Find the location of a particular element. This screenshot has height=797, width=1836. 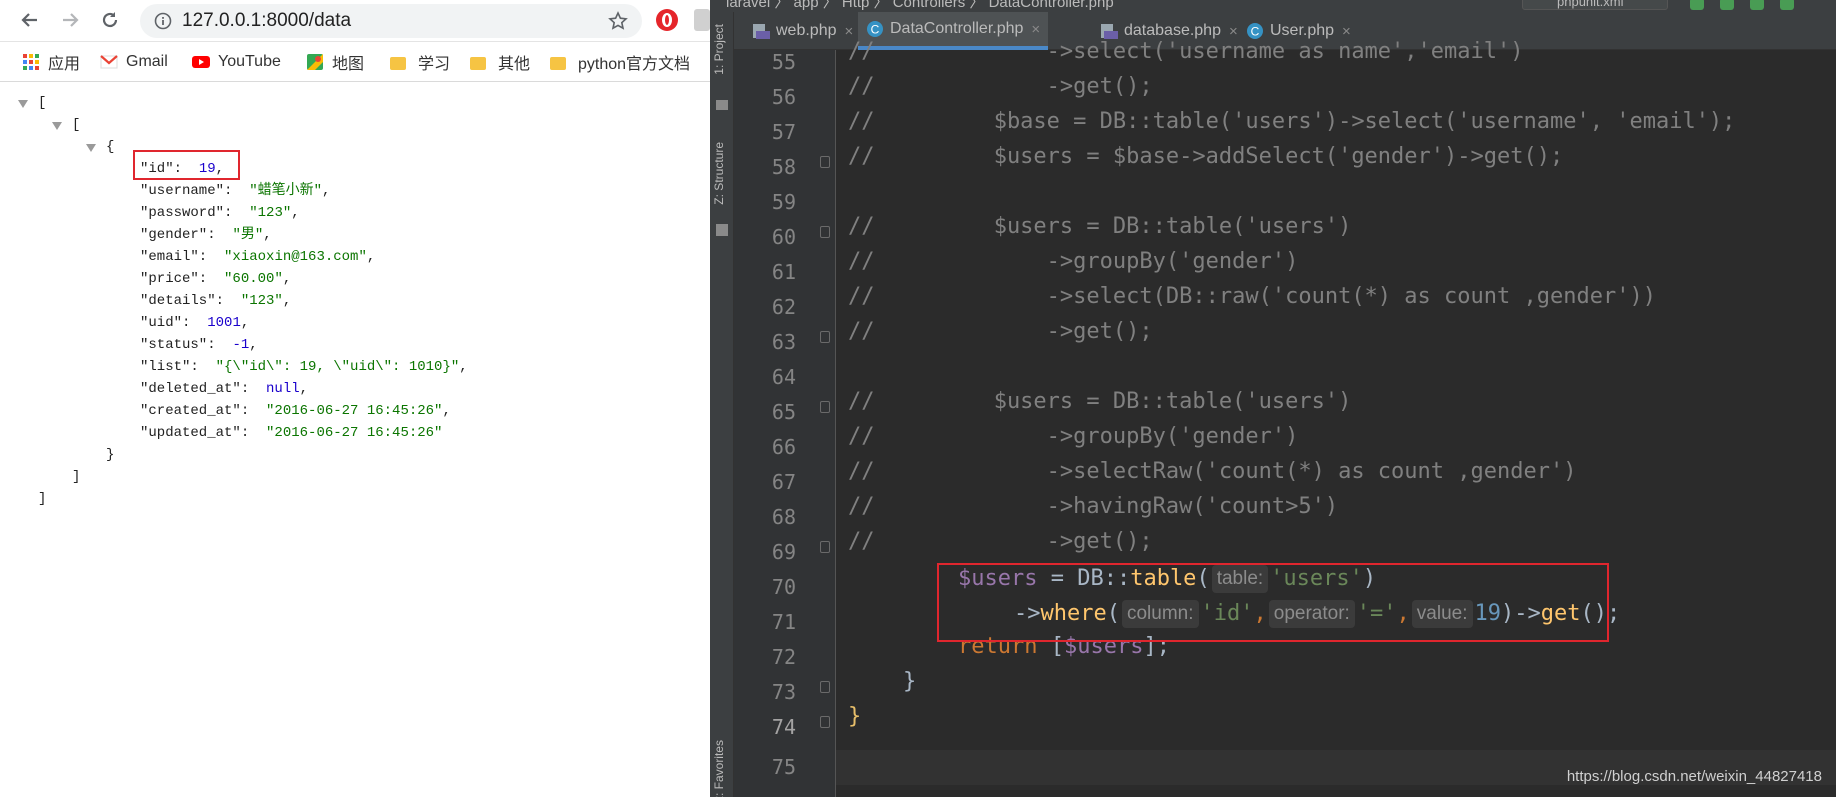

coverage-icon is located at coordinates (1757, 5).